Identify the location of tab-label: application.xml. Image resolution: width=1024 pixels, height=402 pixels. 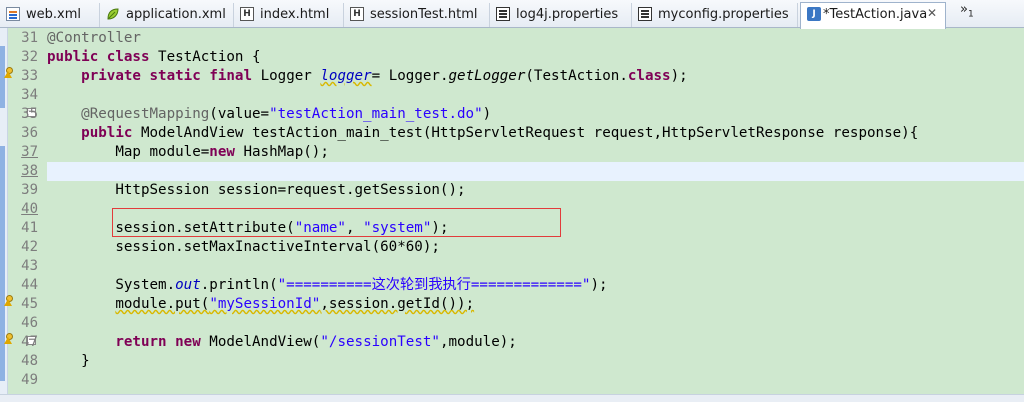
(176, 14).